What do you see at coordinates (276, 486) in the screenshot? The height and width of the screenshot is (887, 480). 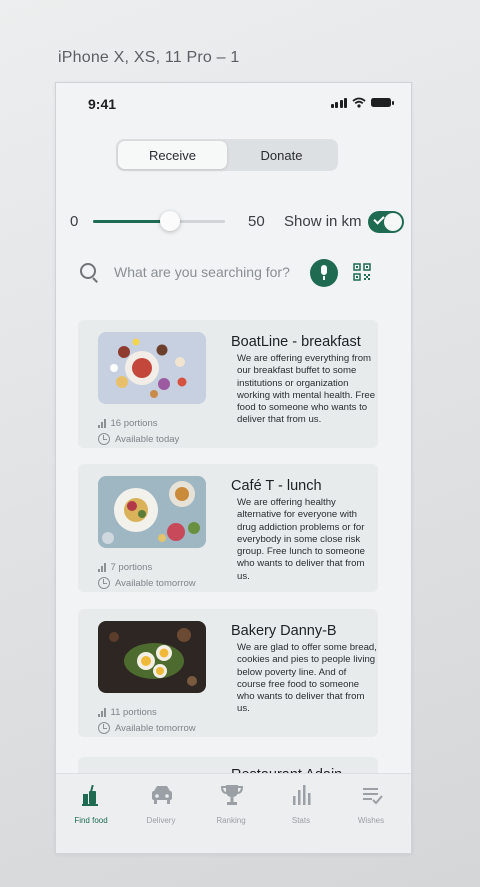 I see `listing-title: Café T - lunch` at bounding box center [276, 486].